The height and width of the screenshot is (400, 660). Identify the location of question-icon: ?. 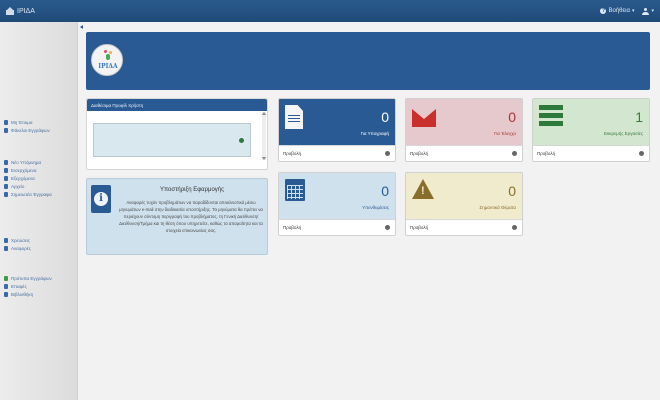
(603, 11).